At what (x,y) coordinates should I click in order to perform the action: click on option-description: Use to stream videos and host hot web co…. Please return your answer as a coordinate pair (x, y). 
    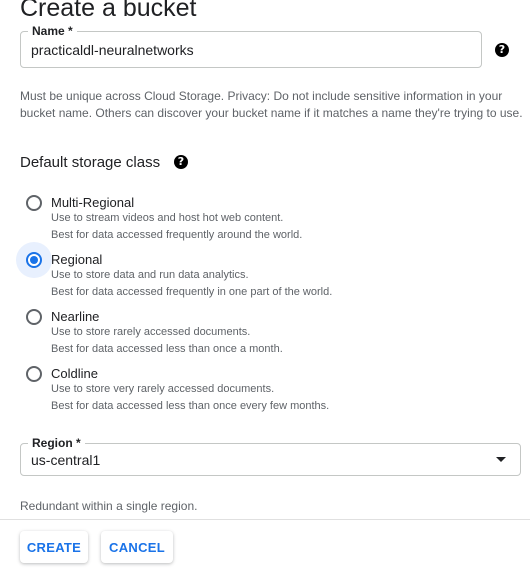
    Looking at the image, I should click on (167, 218).